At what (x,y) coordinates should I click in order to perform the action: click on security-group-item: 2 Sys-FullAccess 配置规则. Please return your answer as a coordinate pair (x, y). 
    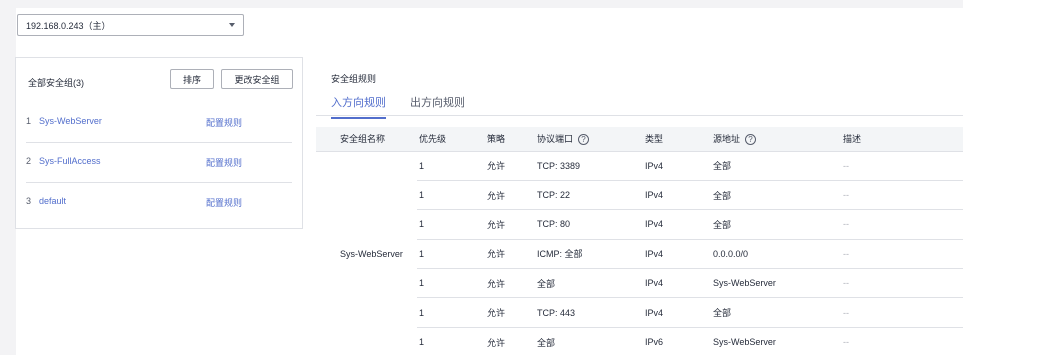
    Looking at the image, I should click on (159, 163).